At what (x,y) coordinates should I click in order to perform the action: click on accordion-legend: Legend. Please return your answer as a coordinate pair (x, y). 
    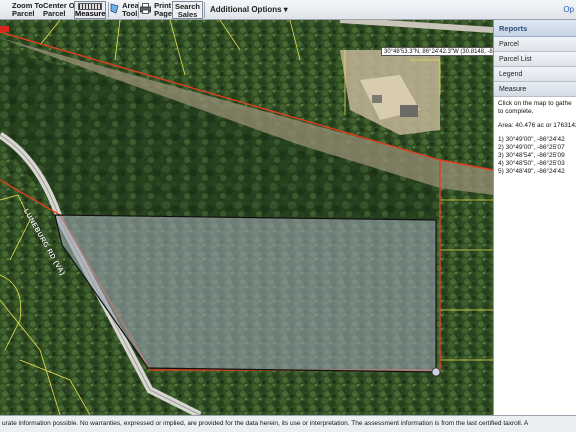
    Looking at the image, I should click on (535, 74).